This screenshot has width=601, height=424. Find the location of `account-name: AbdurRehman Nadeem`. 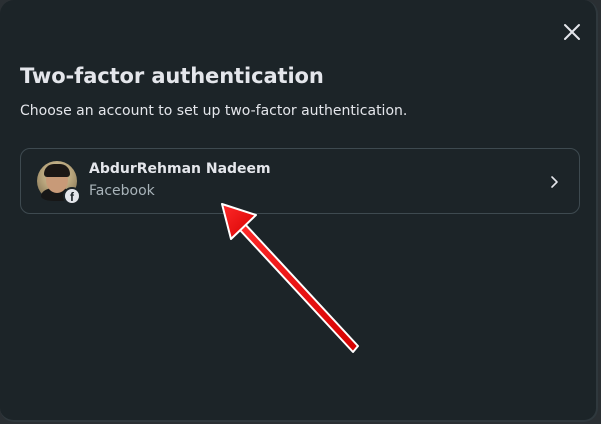

account-name: AbdurRehman Nadeem is located at coordinates (180, 169).